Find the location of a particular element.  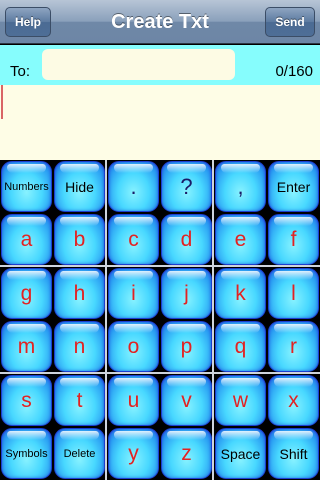

key-label: f is located at coordinates (293, 239).